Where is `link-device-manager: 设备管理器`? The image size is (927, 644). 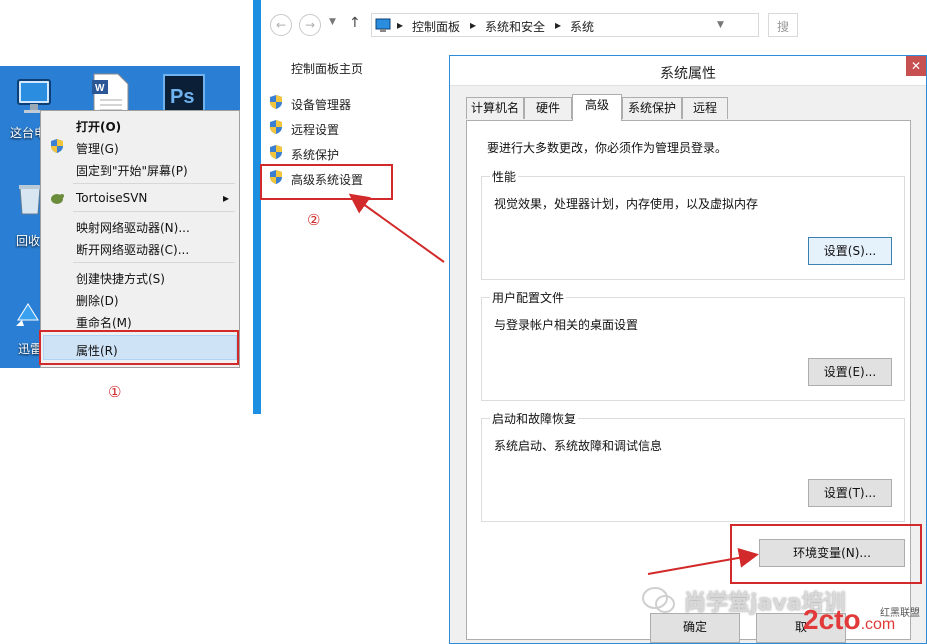 link-device-manager: 设备管理器 is located at coordinates (321, 104).